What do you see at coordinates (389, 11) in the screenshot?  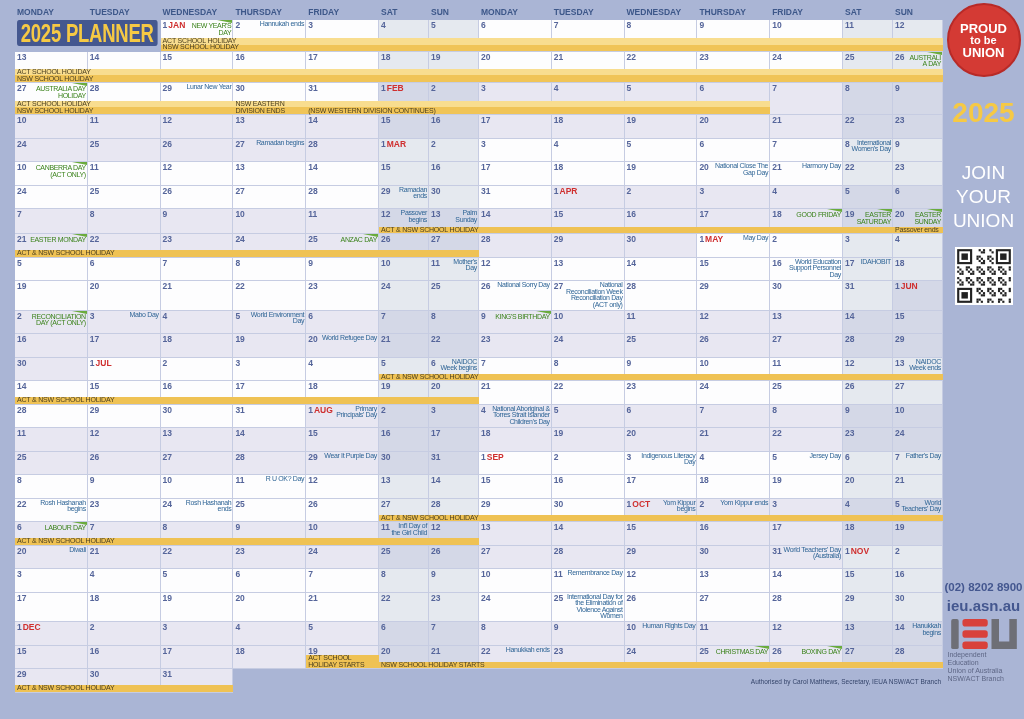 I see `weekday-header: SAT` at bounding box center [389, 11].